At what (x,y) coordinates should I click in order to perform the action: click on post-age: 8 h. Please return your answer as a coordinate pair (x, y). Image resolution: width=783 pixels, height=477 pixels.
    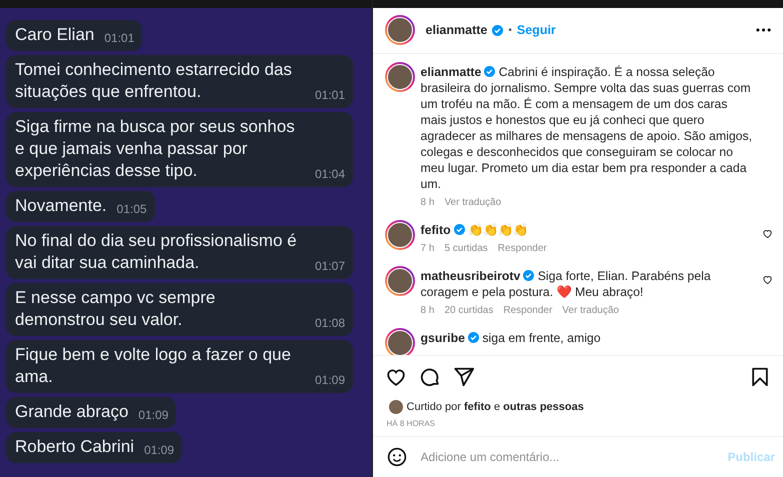
    Looking at the image, I should click on (427, 202).